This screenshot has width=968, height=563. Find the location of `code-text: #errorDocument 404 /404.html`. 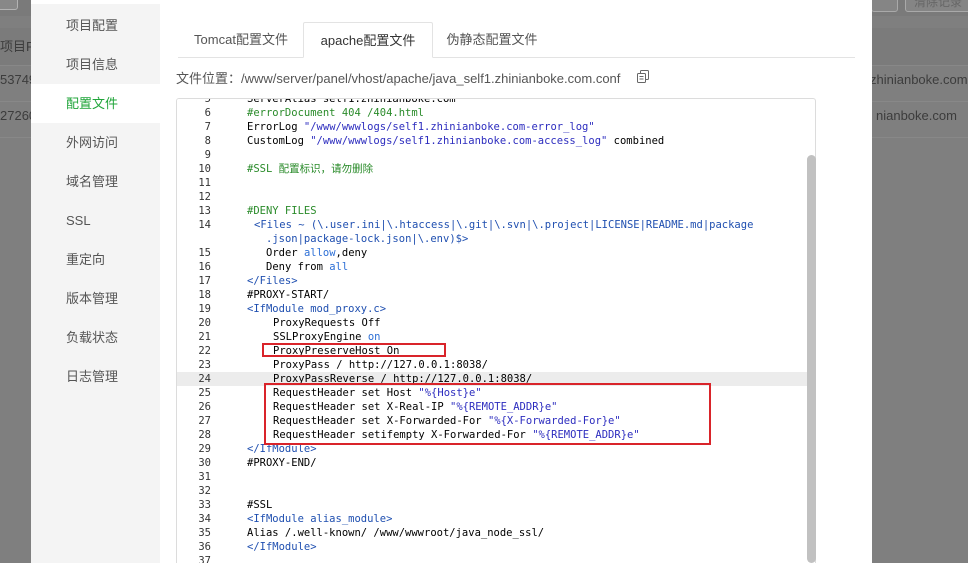

code-text: #errorDocument 404 /404.html is located at coordinates (335, 113).